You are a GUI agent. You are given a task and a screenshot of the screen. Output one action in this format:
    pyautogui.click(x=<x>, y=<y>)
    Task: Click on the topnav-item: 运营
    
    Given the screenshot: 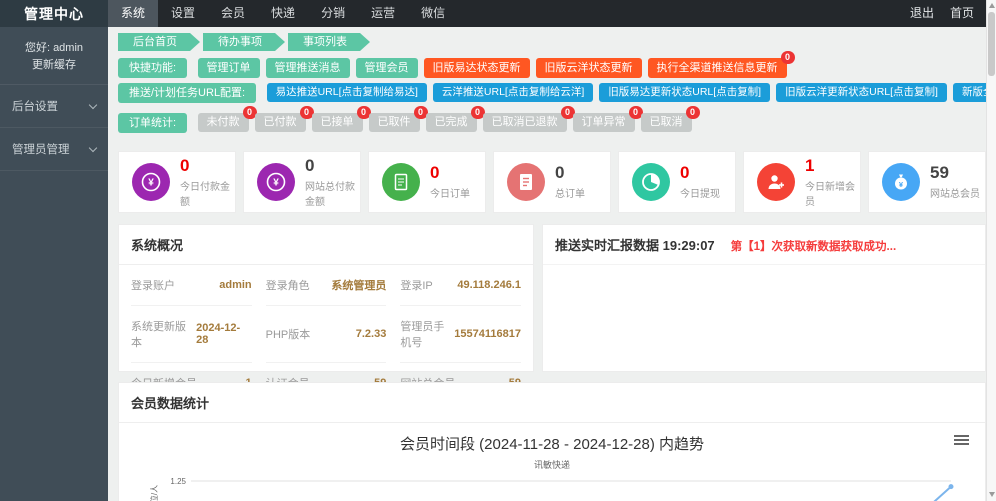 What is the action you would take?
    pyautogui.click(x=383, y=13)
    